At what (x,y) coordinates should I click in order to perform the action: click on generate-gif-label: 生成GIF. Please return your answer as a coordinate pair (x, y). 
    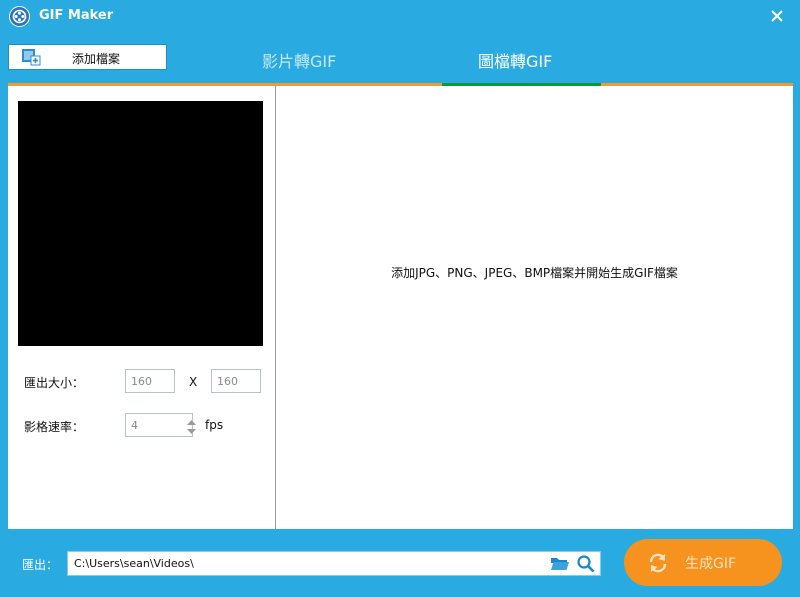
    Looking at the image, I should click on (711, 564).